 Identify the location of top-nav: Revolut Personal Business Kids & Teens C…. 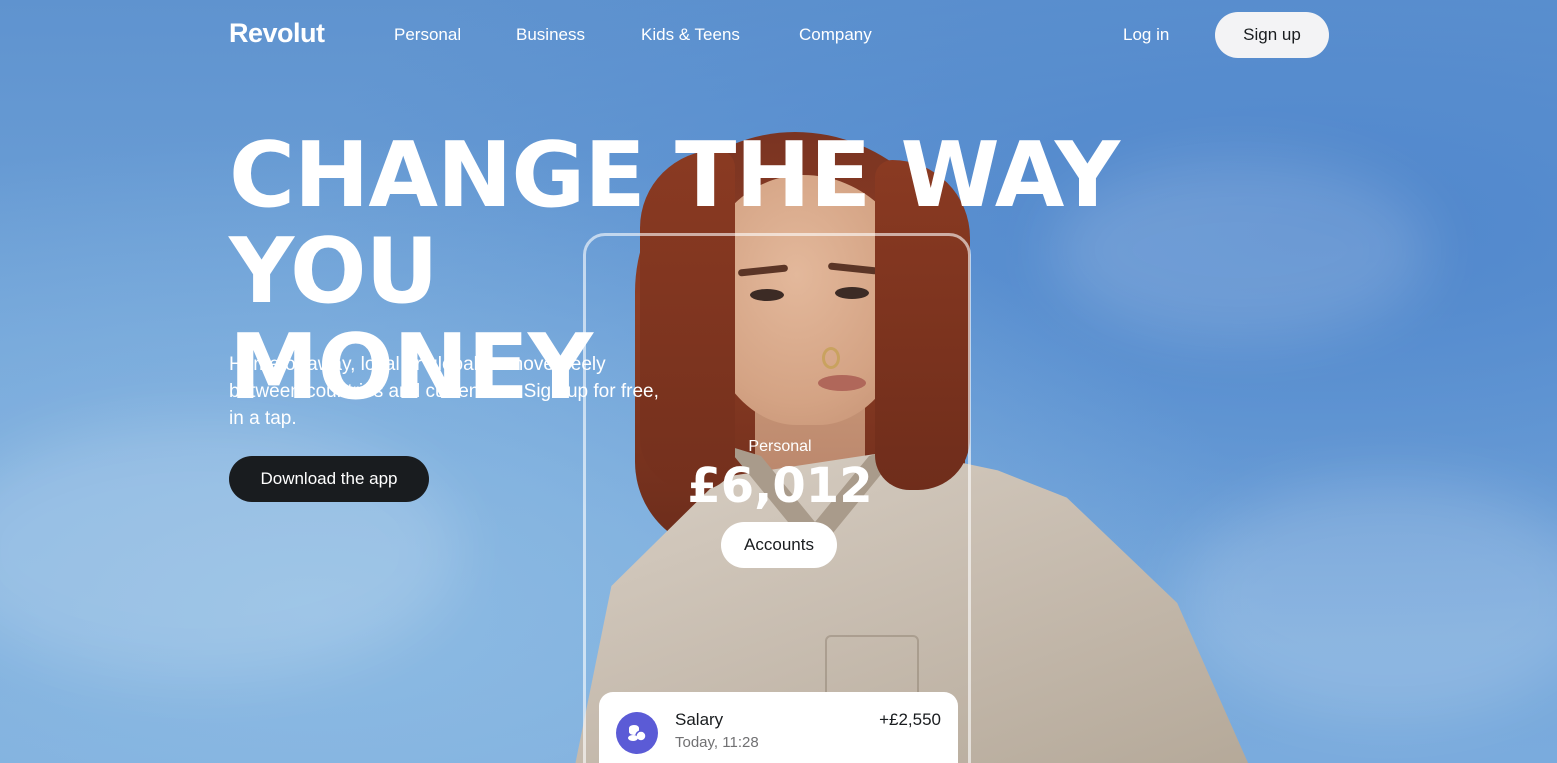
(778, 36).